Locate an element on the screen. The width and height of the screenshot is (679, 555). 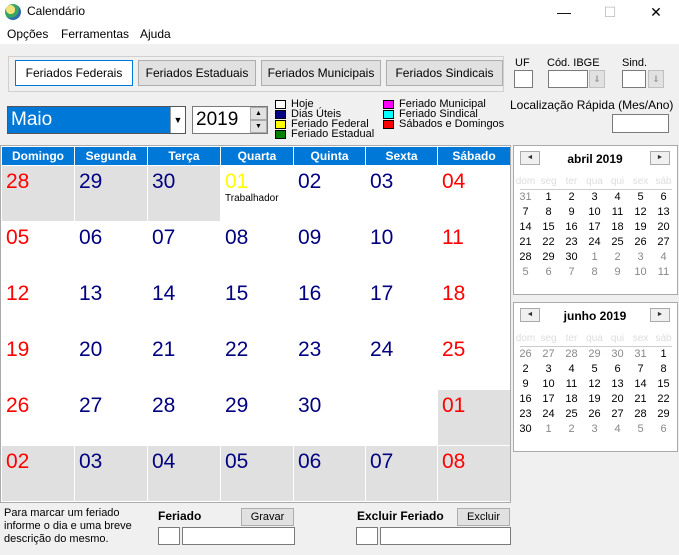
day-cell: 02 is located at coordinates (329, 193).